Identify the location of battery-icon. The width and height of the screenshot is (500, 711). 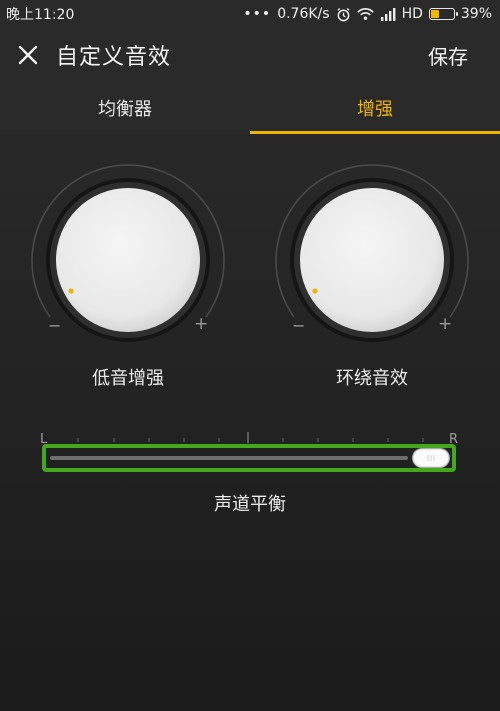
(443, 14).